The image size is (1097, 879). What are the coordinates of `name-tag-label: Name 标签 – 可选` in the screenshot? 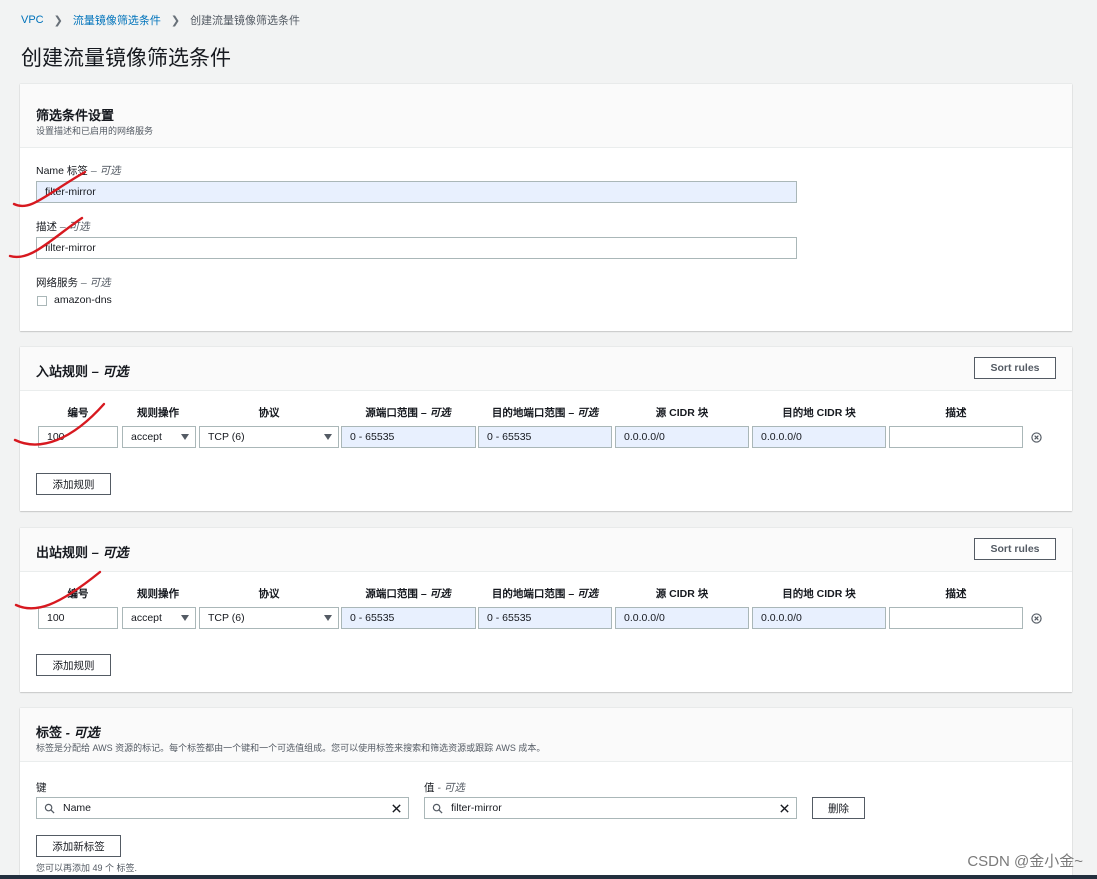 It's located at (78, 170).